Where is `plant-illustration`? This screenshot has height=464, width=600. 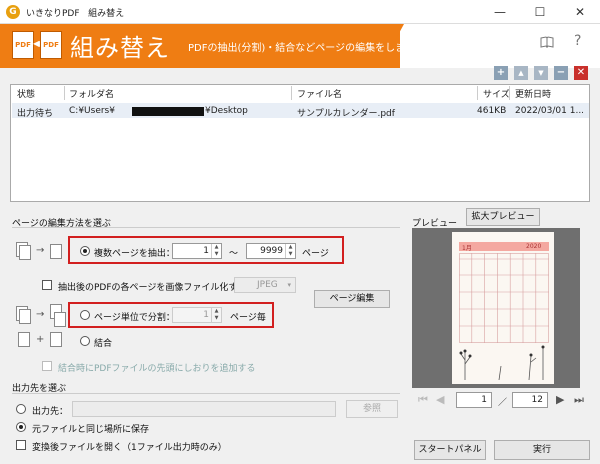
plant-illustration is located at coordinates (502, 362).